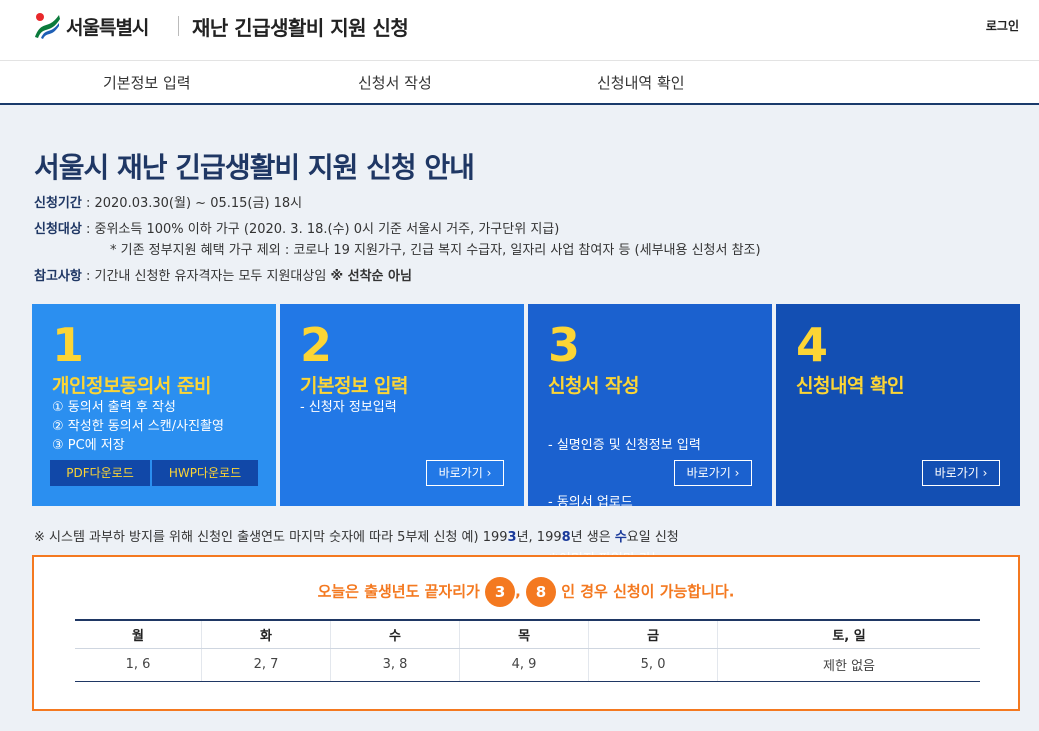  Describe the element at coordinates (100, 473) in the screenshot. I see `pdf-download-button: PDF다운로드` at that location.